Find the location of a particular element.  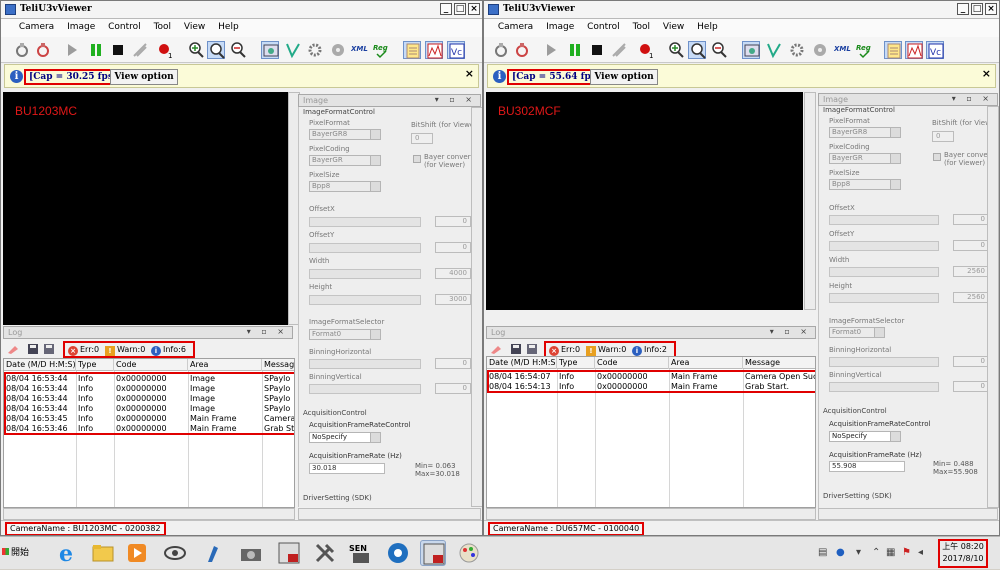

framerate-input: 55.908 is located at coordinates (867, 466).